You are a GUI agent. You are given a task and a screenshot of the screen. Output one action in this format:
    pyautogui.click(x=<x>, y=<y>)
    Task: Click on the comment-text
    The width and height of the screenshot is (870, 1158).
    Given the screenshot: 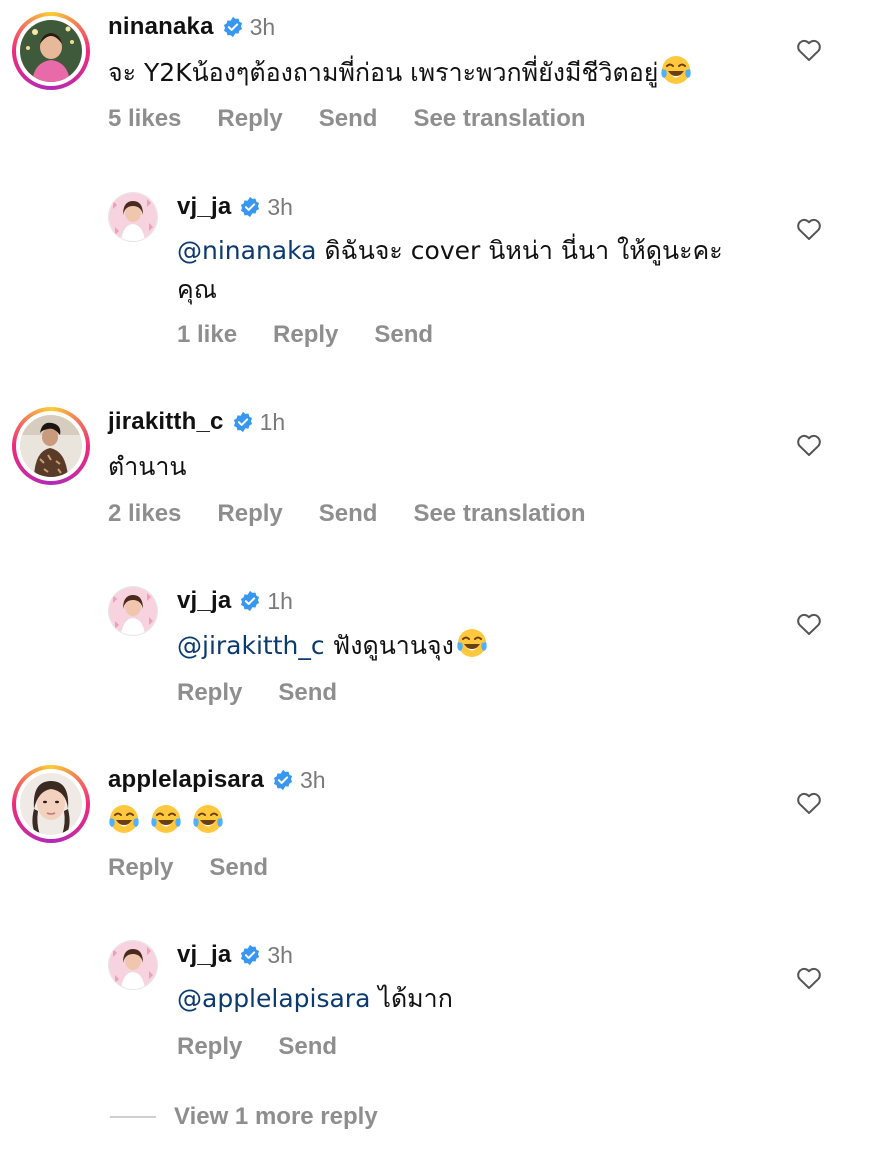 What is the action you would take?
    pyautogui.click(x=166, y=821)
    